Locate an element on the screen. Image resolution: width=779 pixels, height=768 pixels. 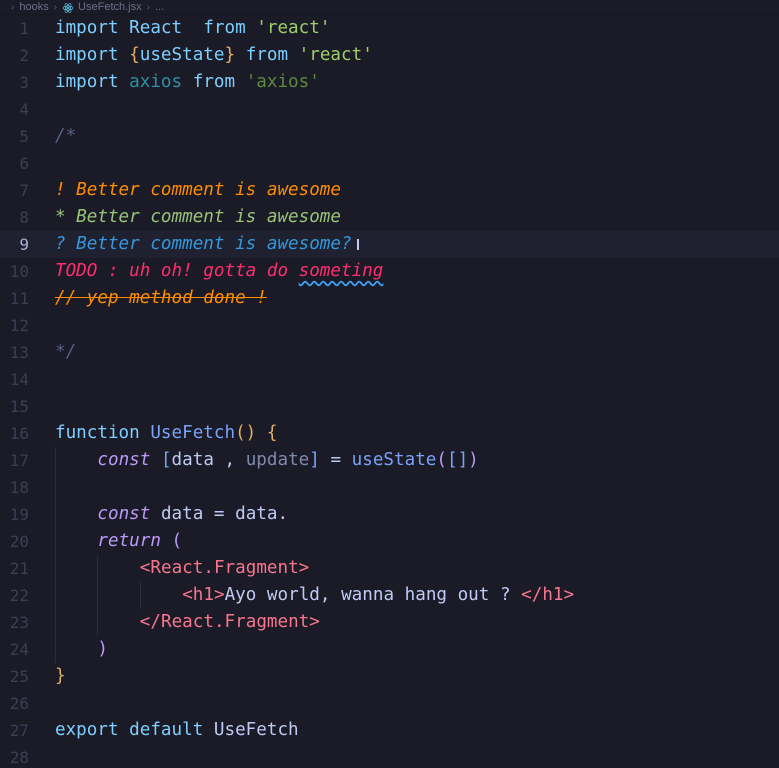
code-line: 27 export default UseFetch is located at coordinates (389, 730).